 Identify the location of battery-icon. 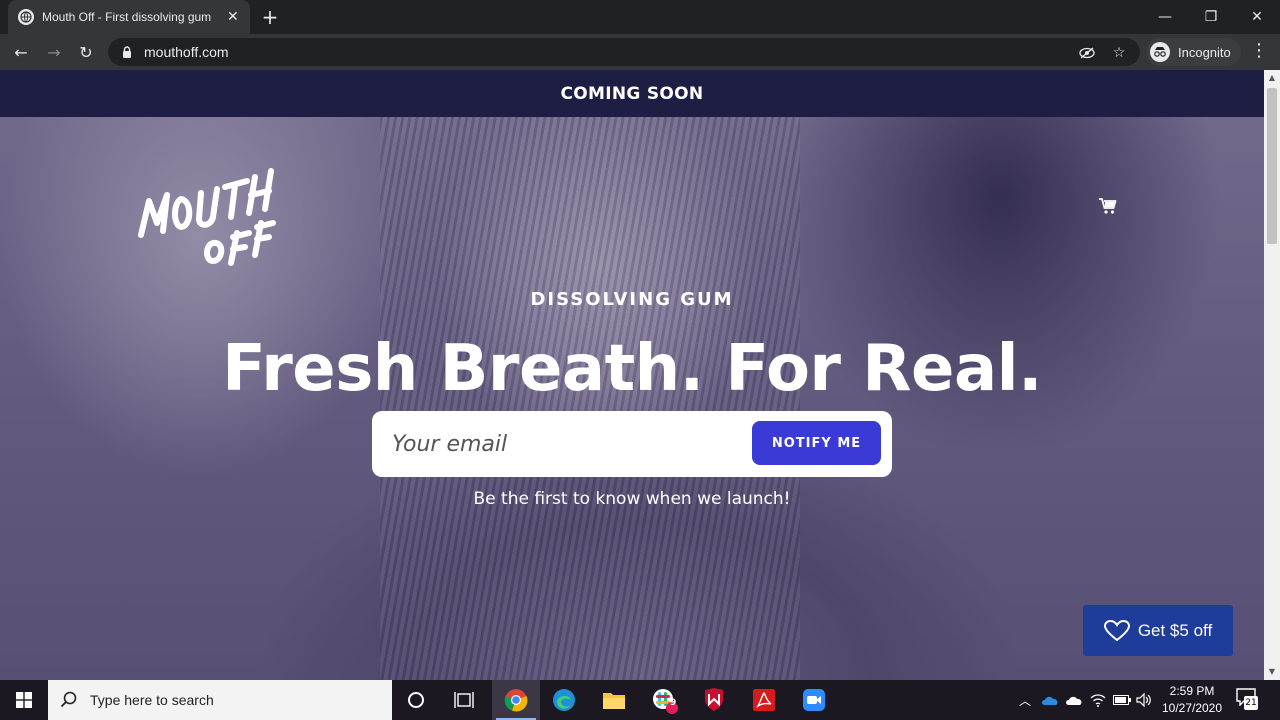
(1122, 700).